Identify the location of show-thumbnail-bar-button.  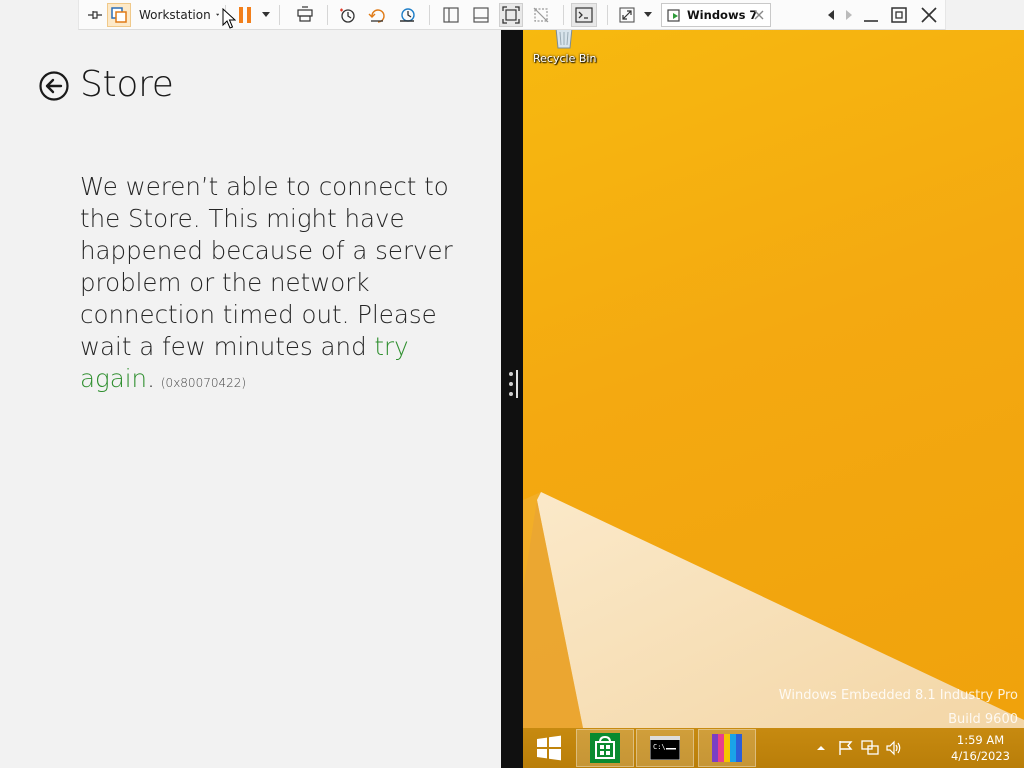
(481, 15).